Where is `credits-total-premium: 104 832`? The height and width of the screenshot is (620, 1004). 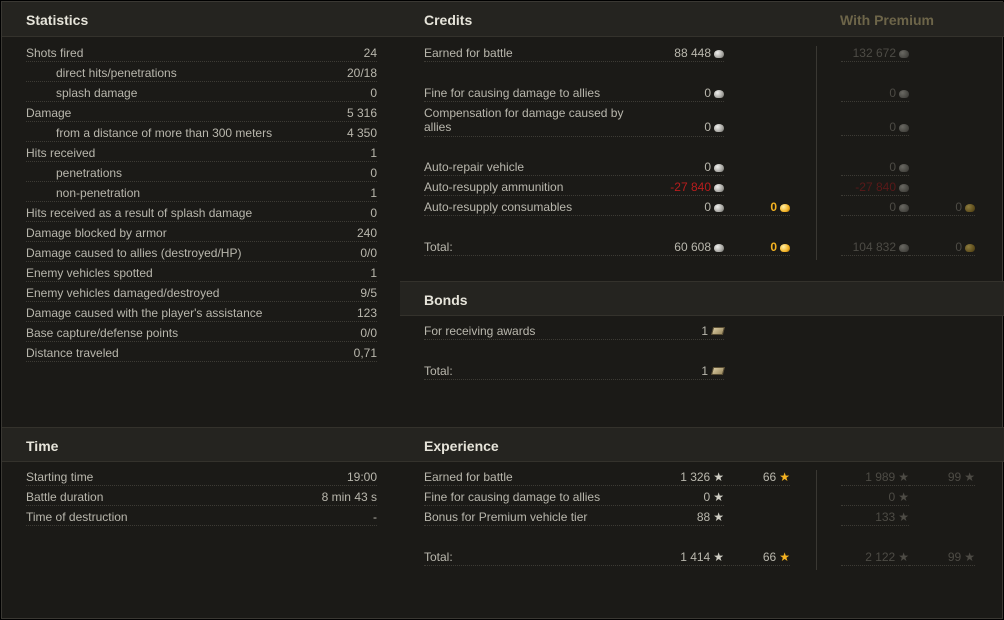 credits-total-premium: 104 832 is located at coordinates (874, 247).